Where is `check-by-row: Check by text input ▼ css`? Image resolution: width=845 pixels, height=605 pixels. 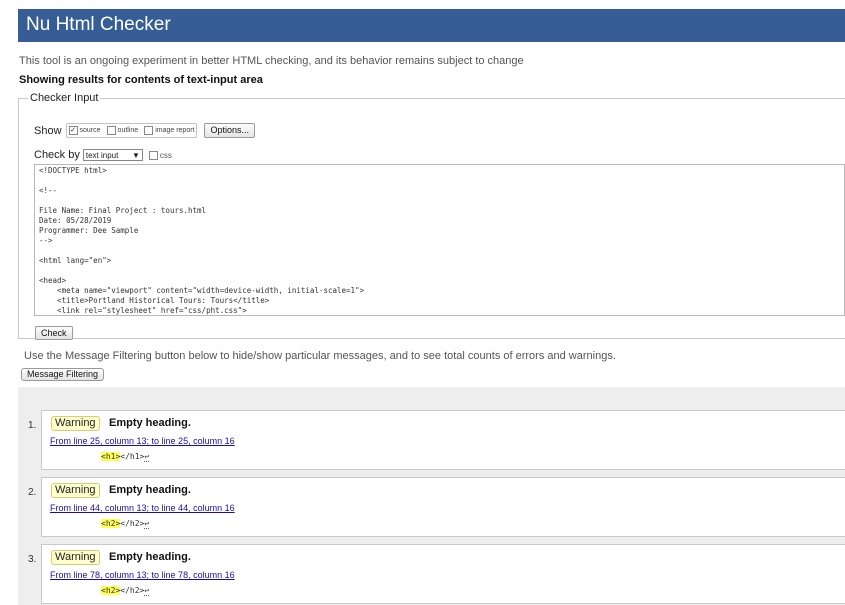
check-by-row: Check by text input ▼ css is located at coordinates (103, 155).